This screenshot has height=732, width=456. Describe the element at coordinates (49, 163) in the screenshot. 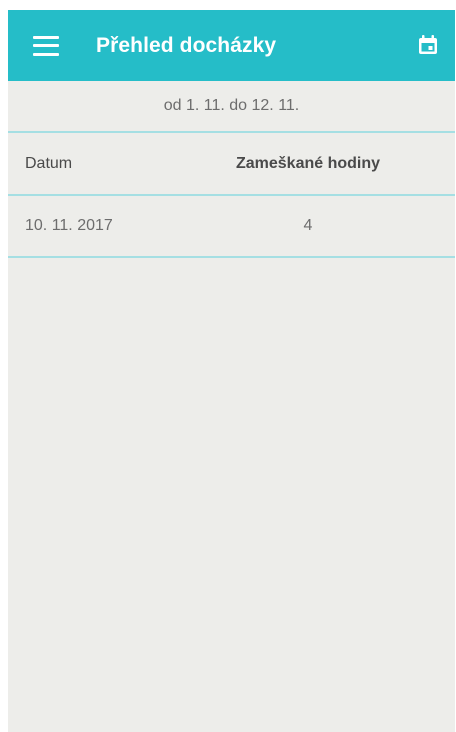

I see `column-header-date: Datum` at that location.